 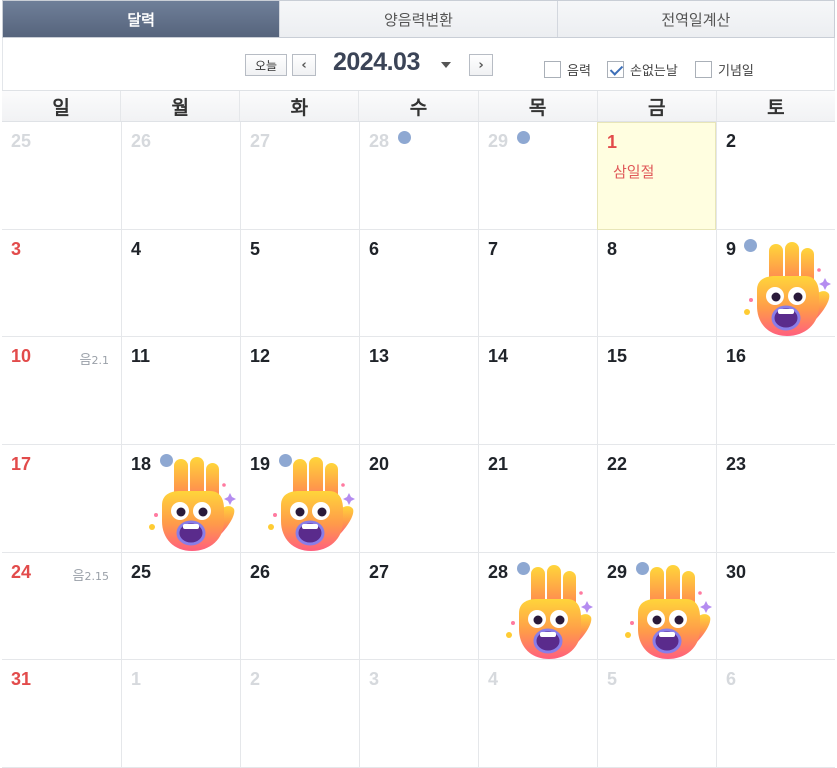 I want to click on caret-down-icon, so click(x=446, y=65).